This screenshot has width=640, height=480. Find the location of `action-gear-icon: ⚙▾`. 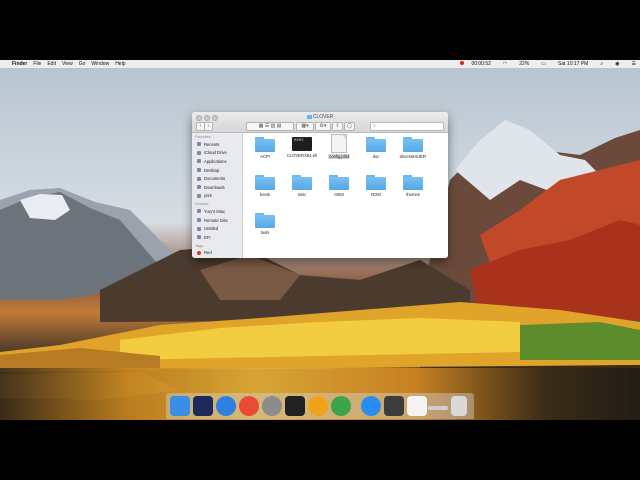

action-gear-icon: ⚙▾ is located at coordinates (323, 126).